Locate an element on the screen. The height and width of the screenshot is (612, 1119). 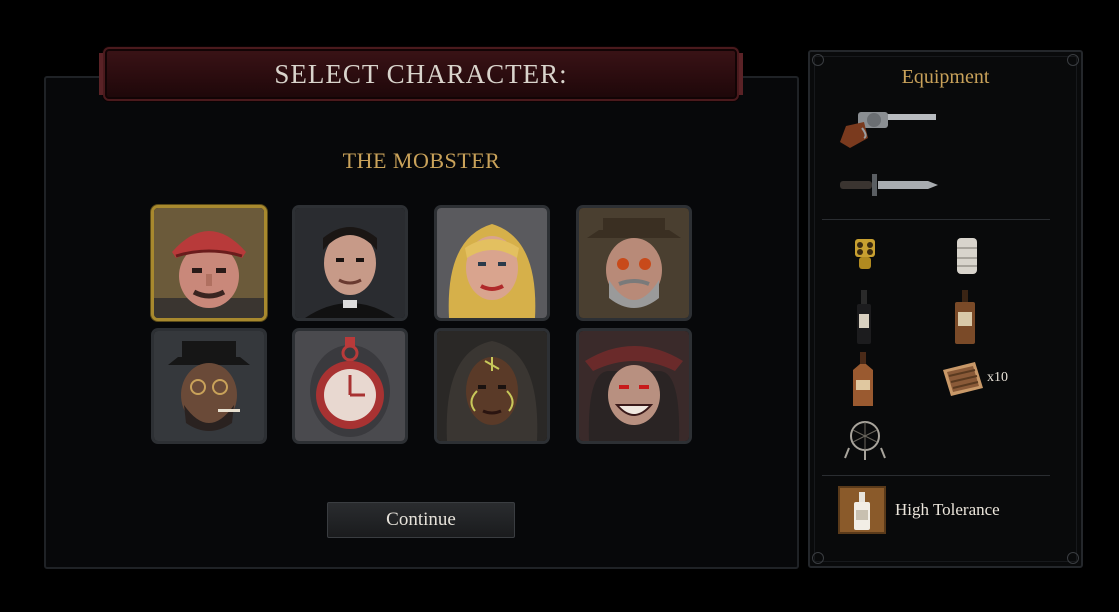
portrait-smoking-man is located at coordinates (209, 386).